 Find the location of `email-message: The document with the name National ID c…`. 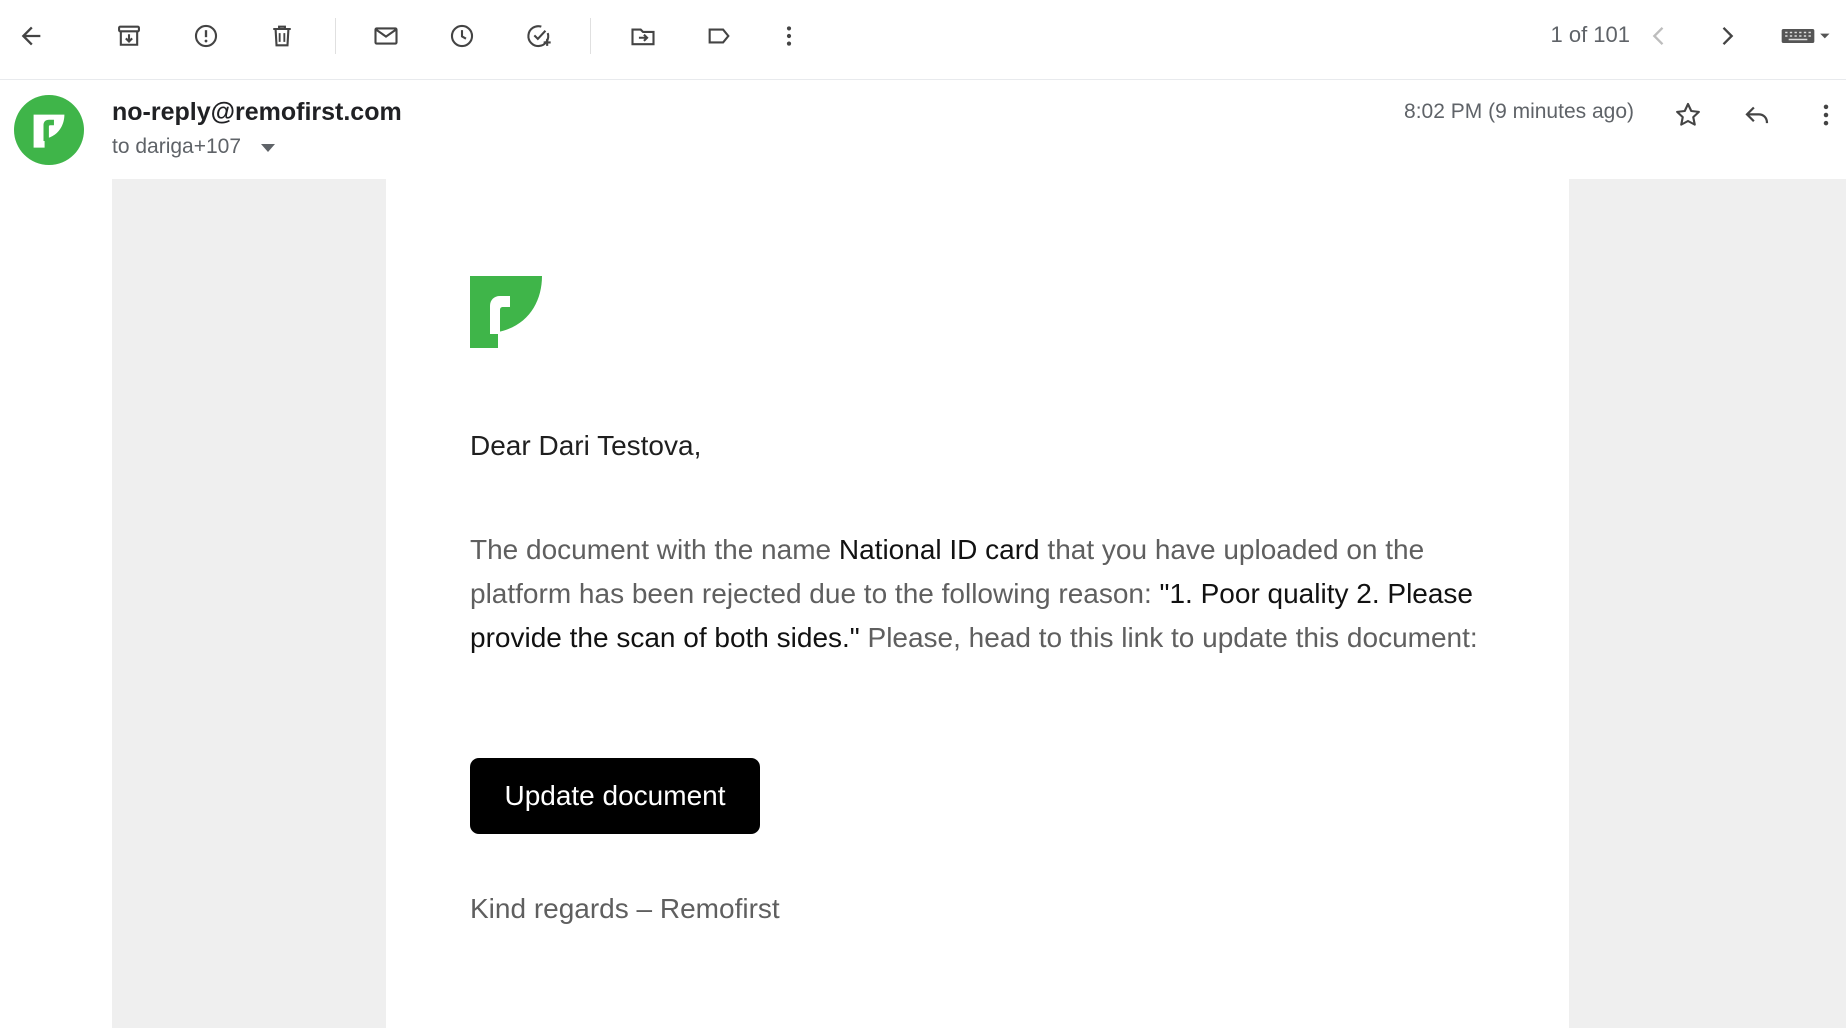

email-message: The document with the name National ID c… is located at coordinates (980, 594).